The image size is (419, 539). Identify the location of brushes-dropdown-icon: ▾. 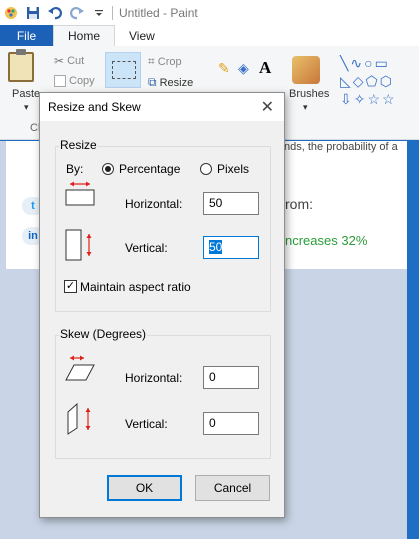
(305, 107).